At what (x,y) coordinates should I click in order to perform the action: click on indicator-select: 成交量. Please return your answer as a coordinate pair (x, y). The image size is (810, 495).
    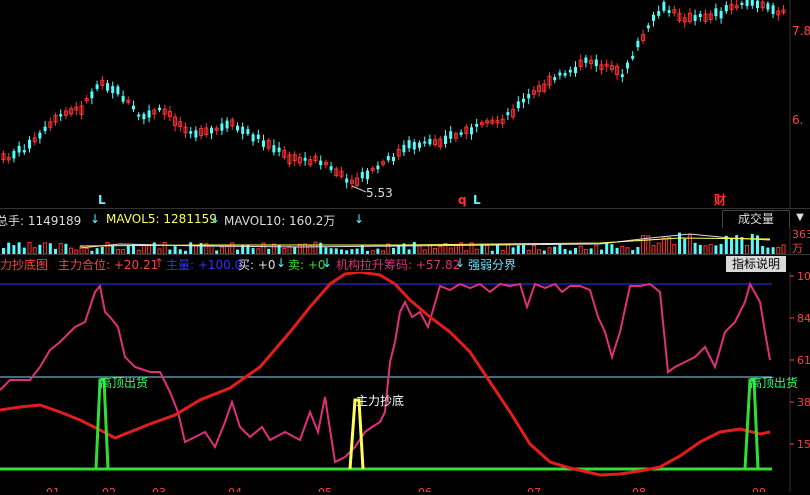
    Looking at the image, I should click on (756, 219).